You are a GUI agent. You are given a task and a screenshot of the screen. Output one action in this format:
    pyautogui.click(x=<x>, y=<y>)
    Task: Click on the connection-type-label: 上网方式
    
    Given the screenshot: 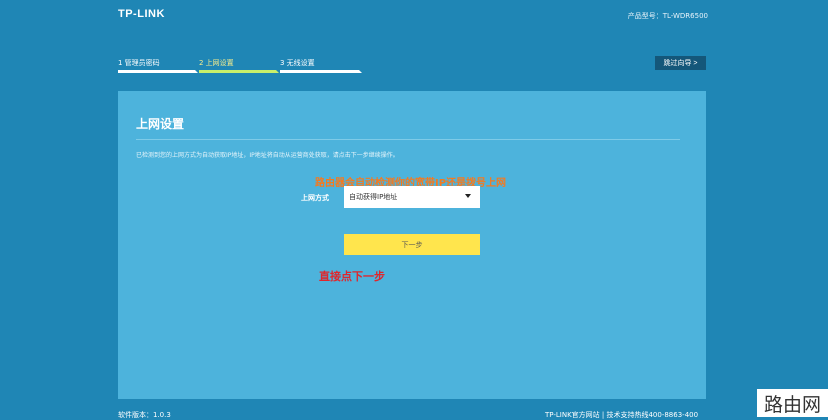 What is the action you would take?
    pyautogui.click(x=315, y=198)
    